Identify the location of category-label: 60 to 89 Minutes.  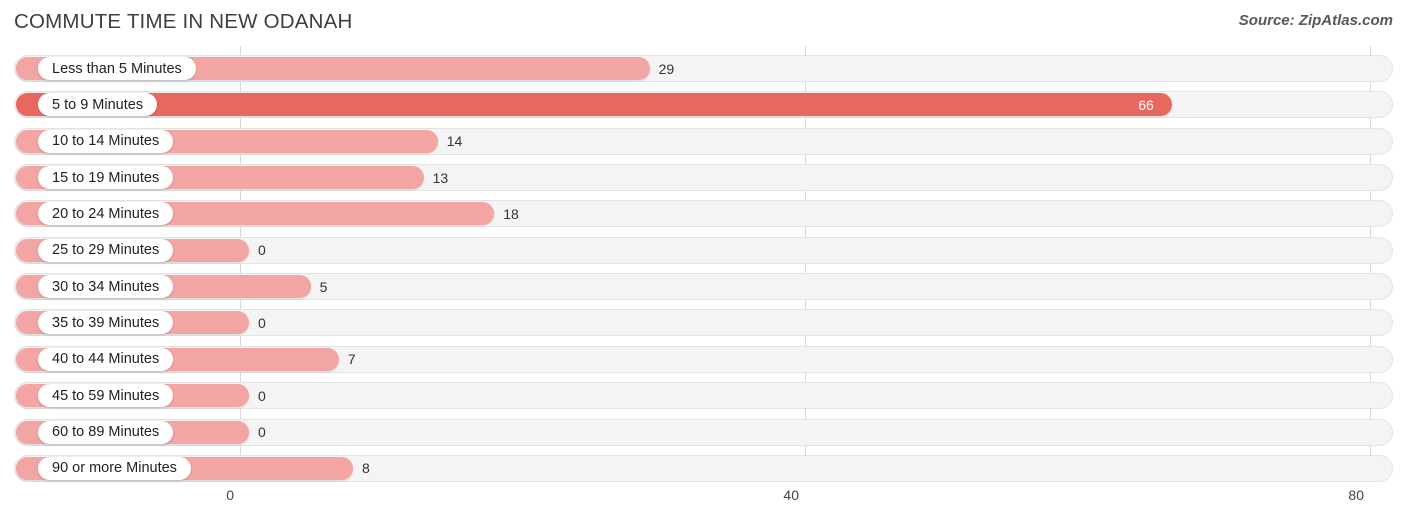
(106, 432).